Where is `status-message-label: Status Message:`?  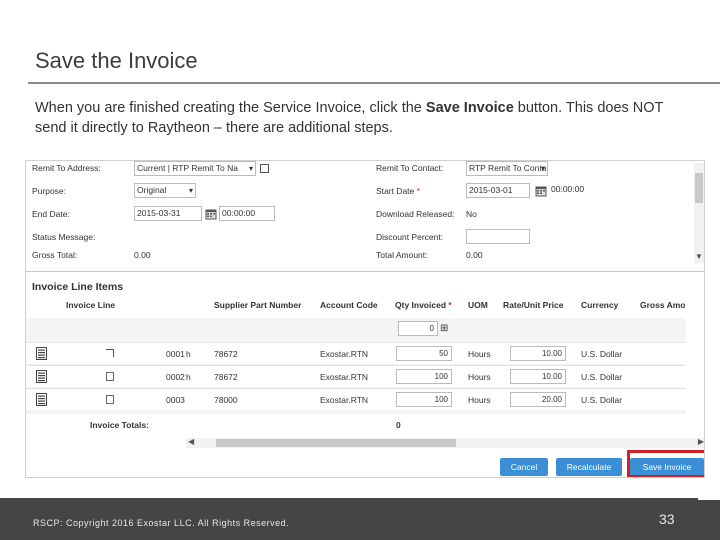 status-message-label: Status Message: is located at coordinates (64, 237).